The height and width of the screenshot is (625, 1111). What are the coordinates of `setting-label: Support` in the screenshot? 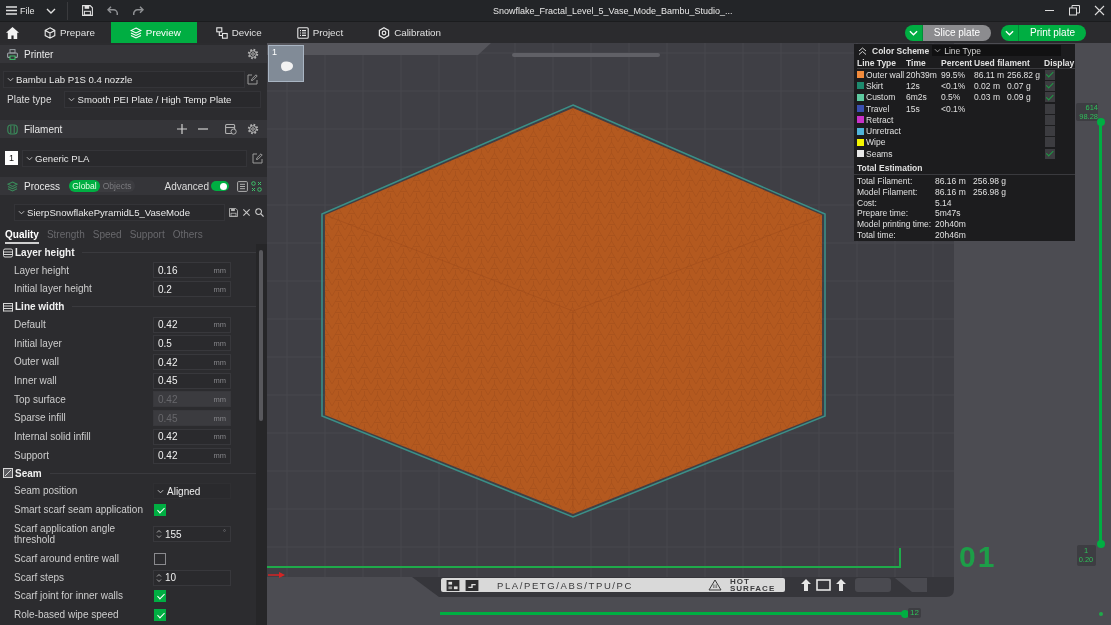 It's located at (32, 455).